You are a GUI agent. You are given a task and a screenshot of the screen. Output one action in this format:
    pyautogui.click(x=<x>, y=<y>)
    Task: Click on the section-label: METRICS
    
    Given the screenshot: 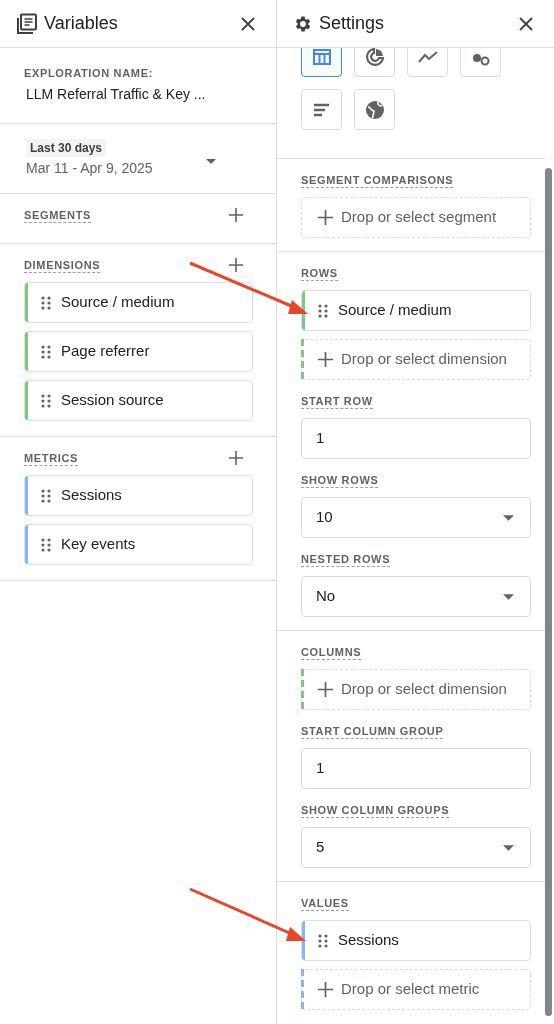 What is the action you would take?
    pyautogui.click(x=51, y=458)
    